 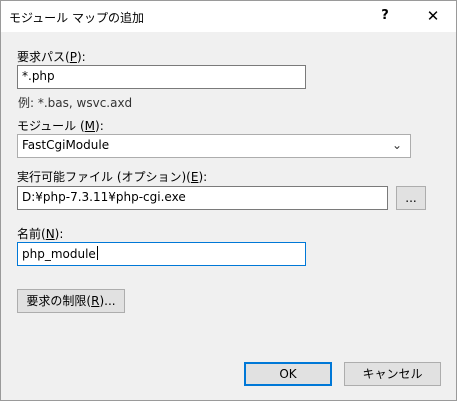 What do you see at coordinates (392, 374) in the screenshot?
I see `cancel-button: キャンセル` at bounding box center [392, 374].